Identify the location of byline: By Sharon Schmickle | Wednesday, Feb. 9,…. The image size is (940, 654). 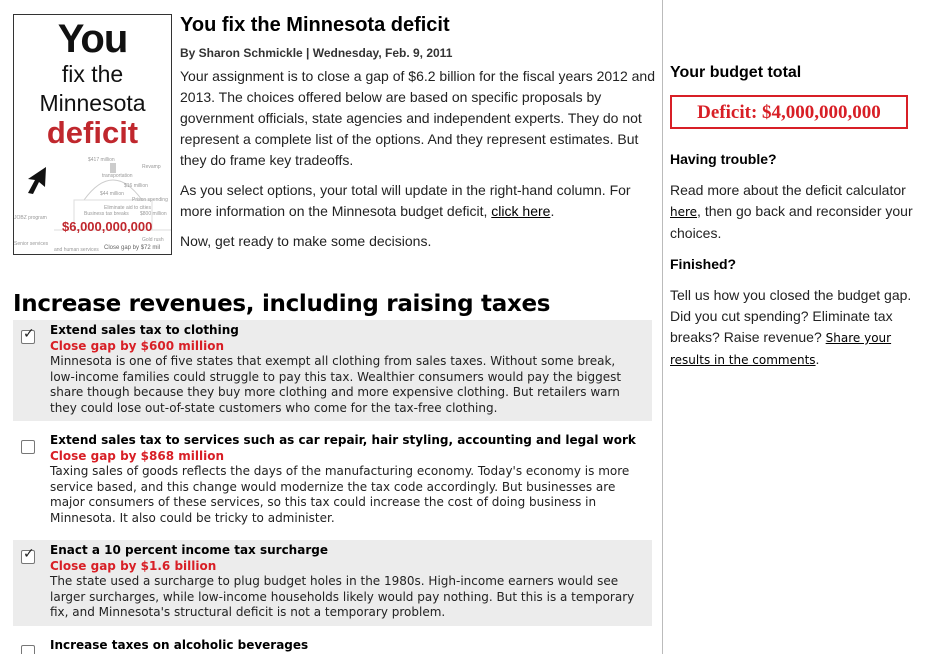
(316, 53).